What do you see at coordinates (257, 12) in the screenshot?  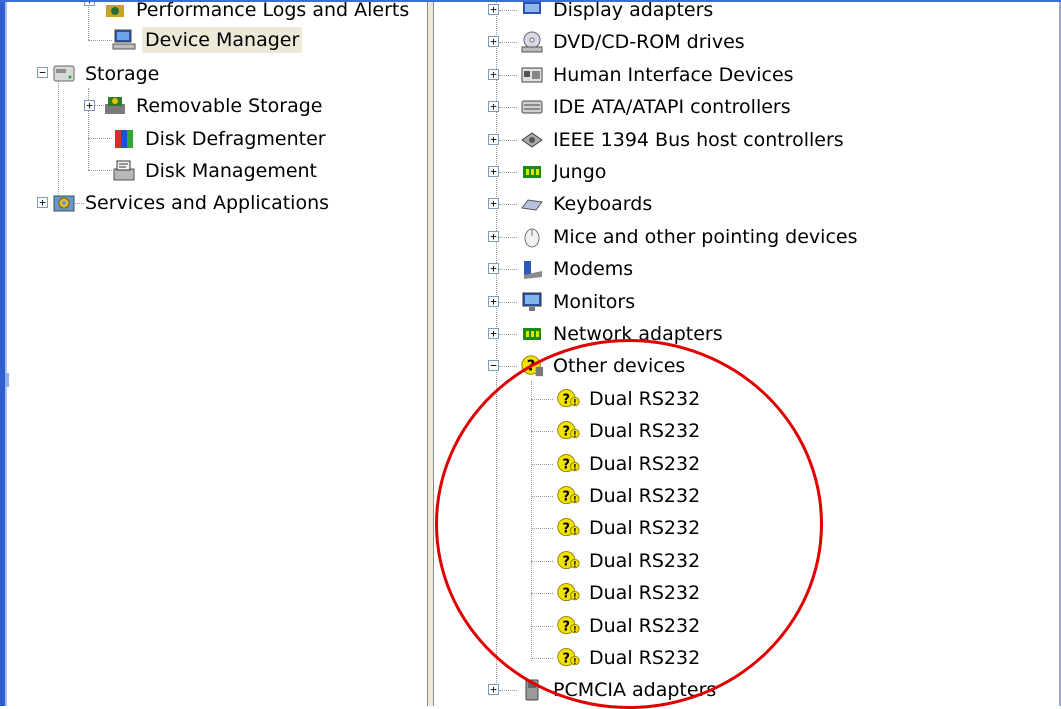 I see `tree-item-performance-logs: Performance Logs and Alerts` at bounding box center [257, 12].